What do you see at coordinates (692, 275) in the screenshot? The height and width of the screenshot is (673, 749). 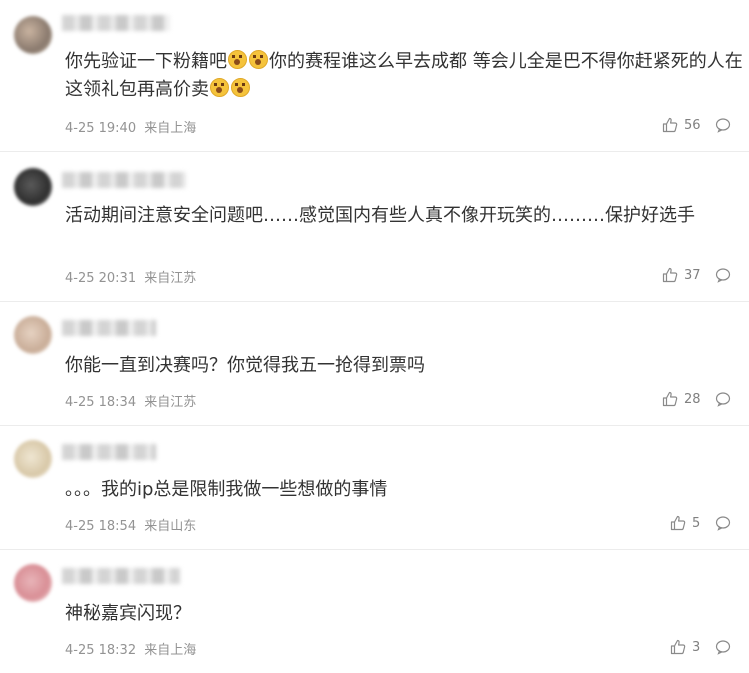 I see `like-count: 37` at bounding box center [692, 275].